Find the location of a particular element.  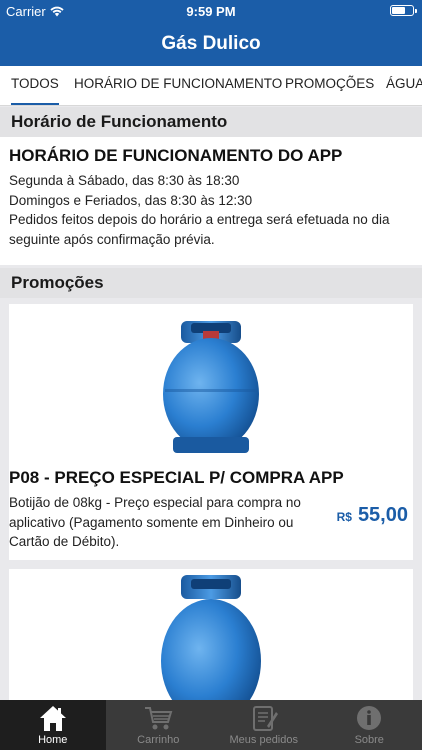

section-header-promos: Promoções is located at coordinates (211, 283).